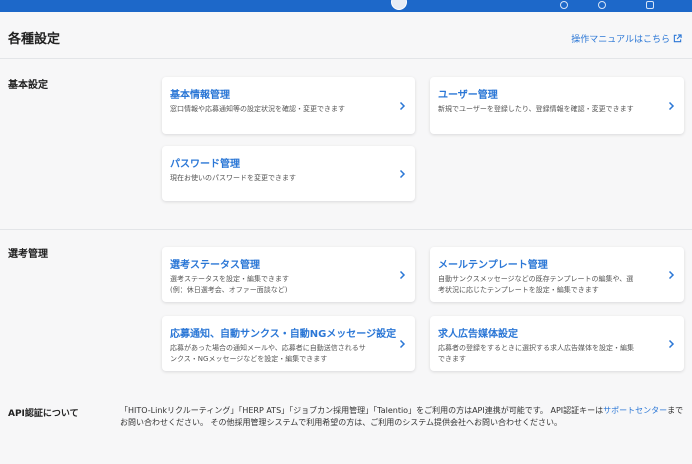  Describe the element at coordinates (620, 40) in the screenshot. I see `manual-link-label: 操作マニュアルはこちら` at that location.